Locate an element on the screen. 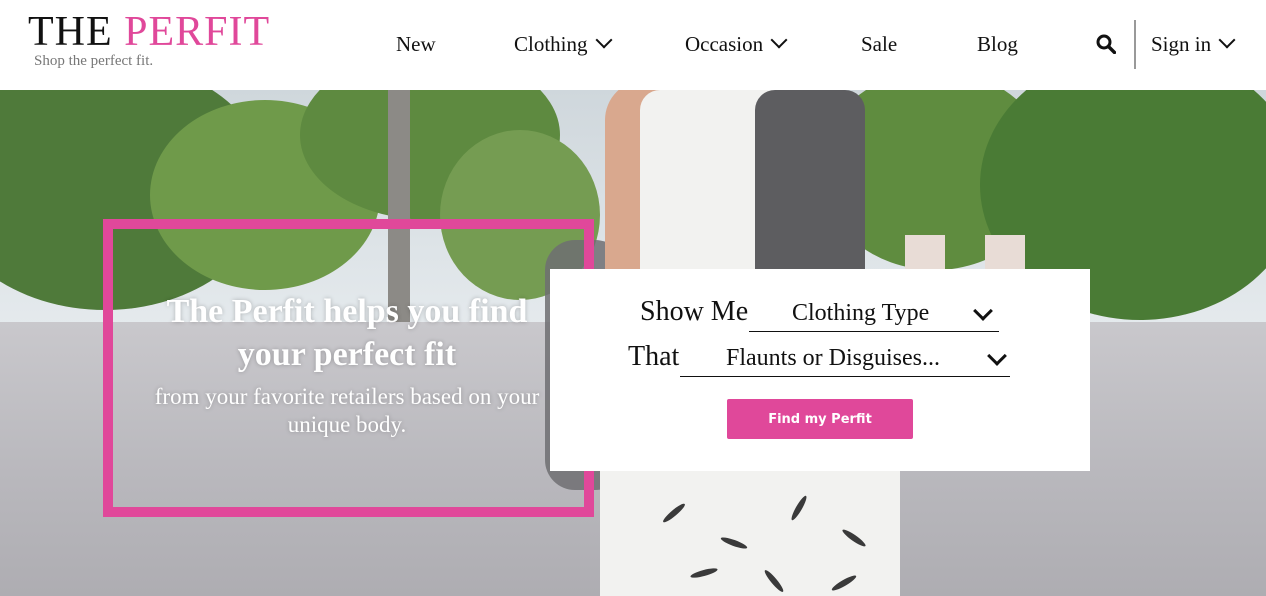 The height and width of the screenshot is (596, 1266). nav-occasion-label: Occasion is located at coordinates (724, 44).